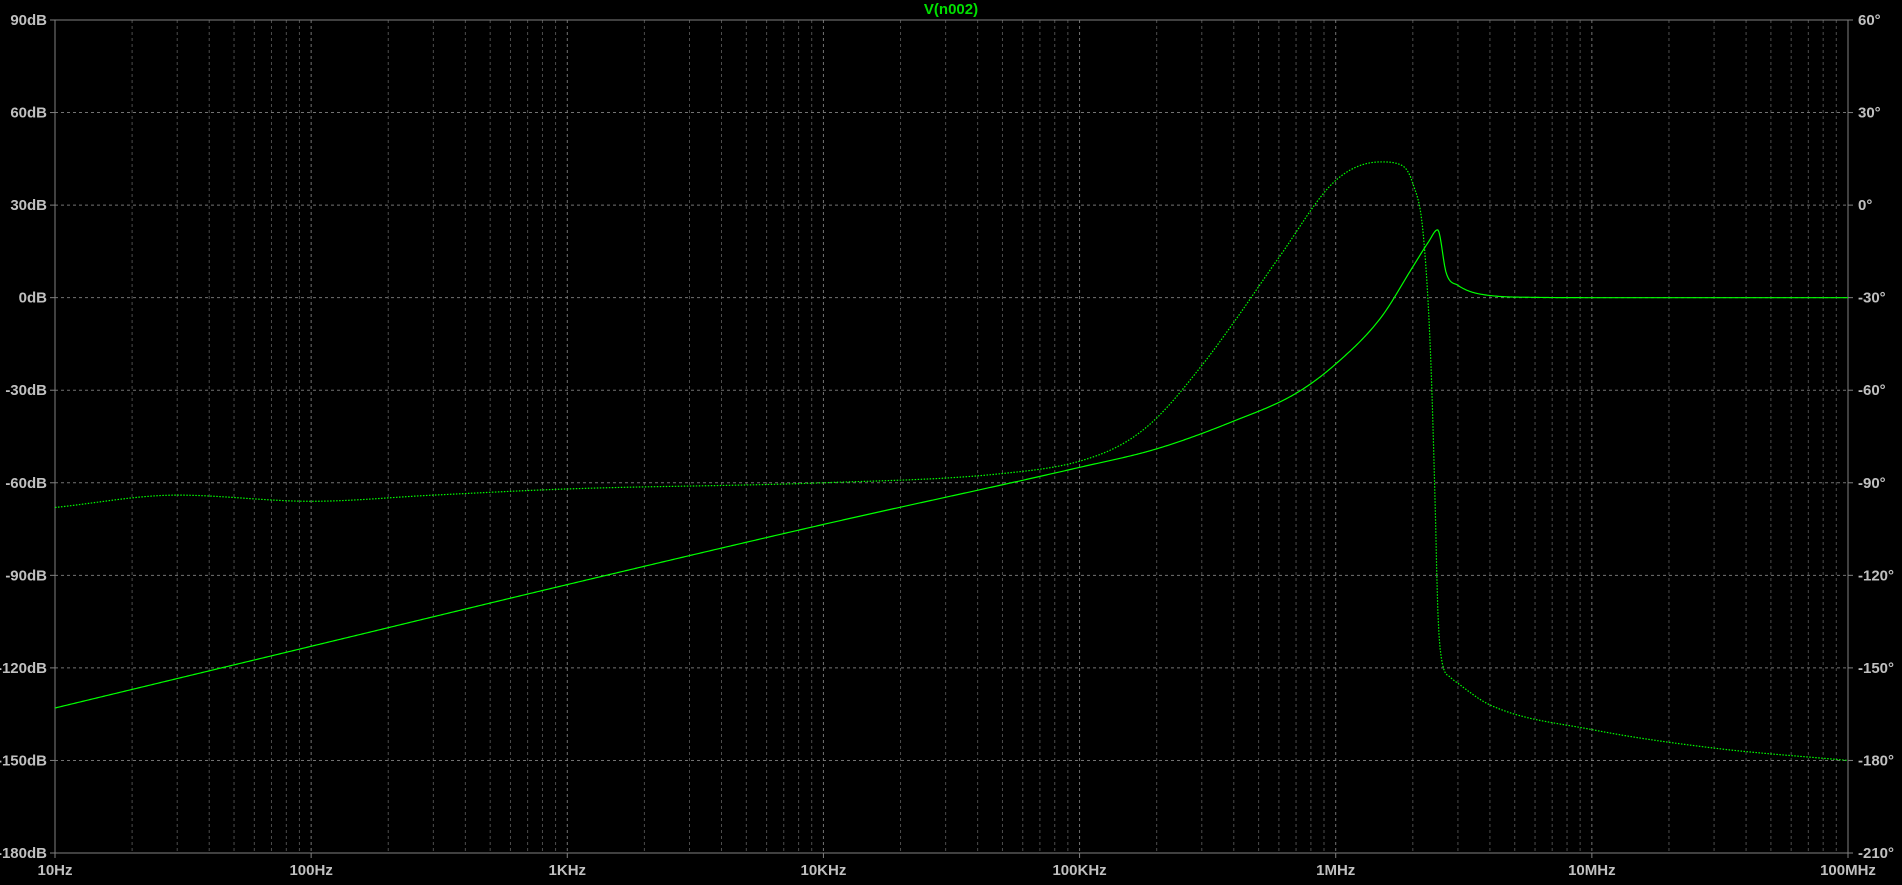 The height and width of the screenshot is (885, 1902). What do you see at coordinates (1876, 853) in the screenshot?
I see `y-right-tick-label: -210°` at bounding box center [1876, 853].